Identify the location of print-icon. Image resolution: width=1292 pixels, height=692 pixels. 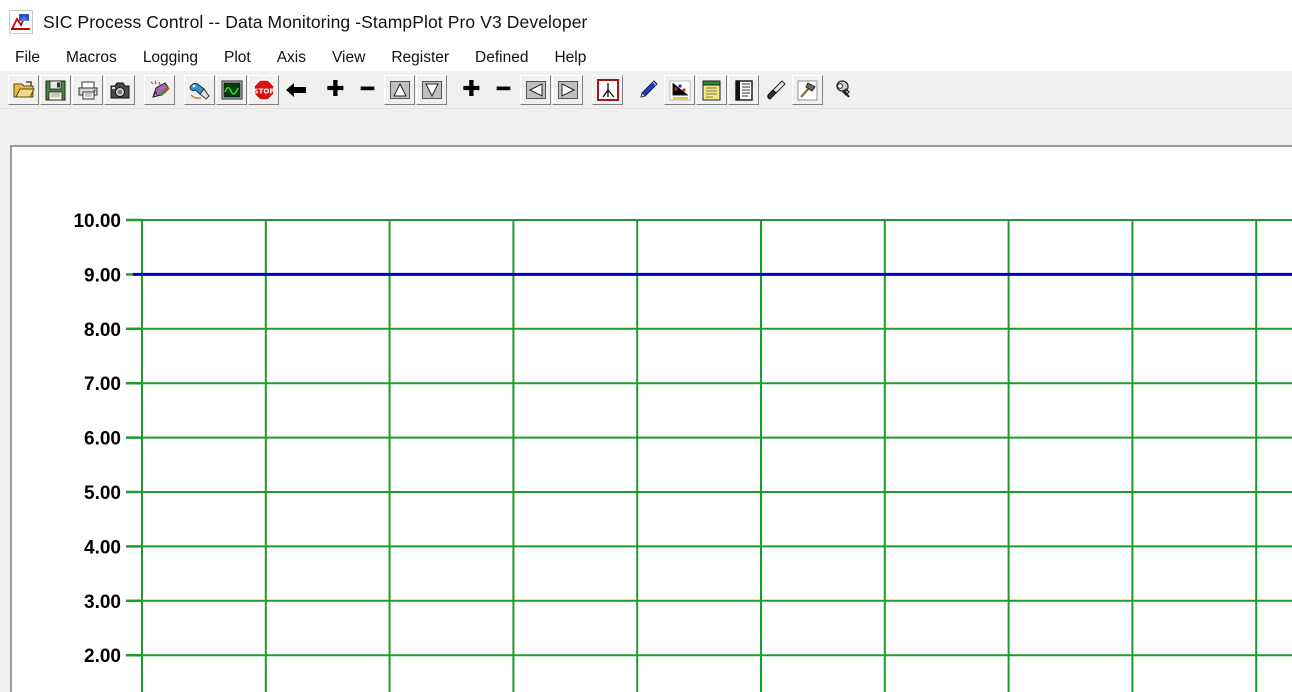
(88, 90).